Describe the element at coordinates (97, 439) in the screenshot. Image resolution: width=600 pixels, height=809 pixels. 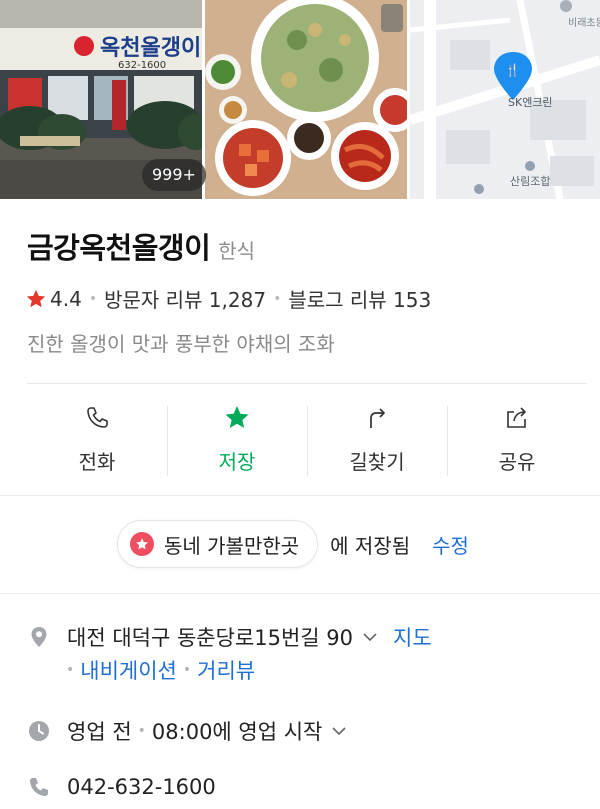
I see `call-button: 전화` at that location.